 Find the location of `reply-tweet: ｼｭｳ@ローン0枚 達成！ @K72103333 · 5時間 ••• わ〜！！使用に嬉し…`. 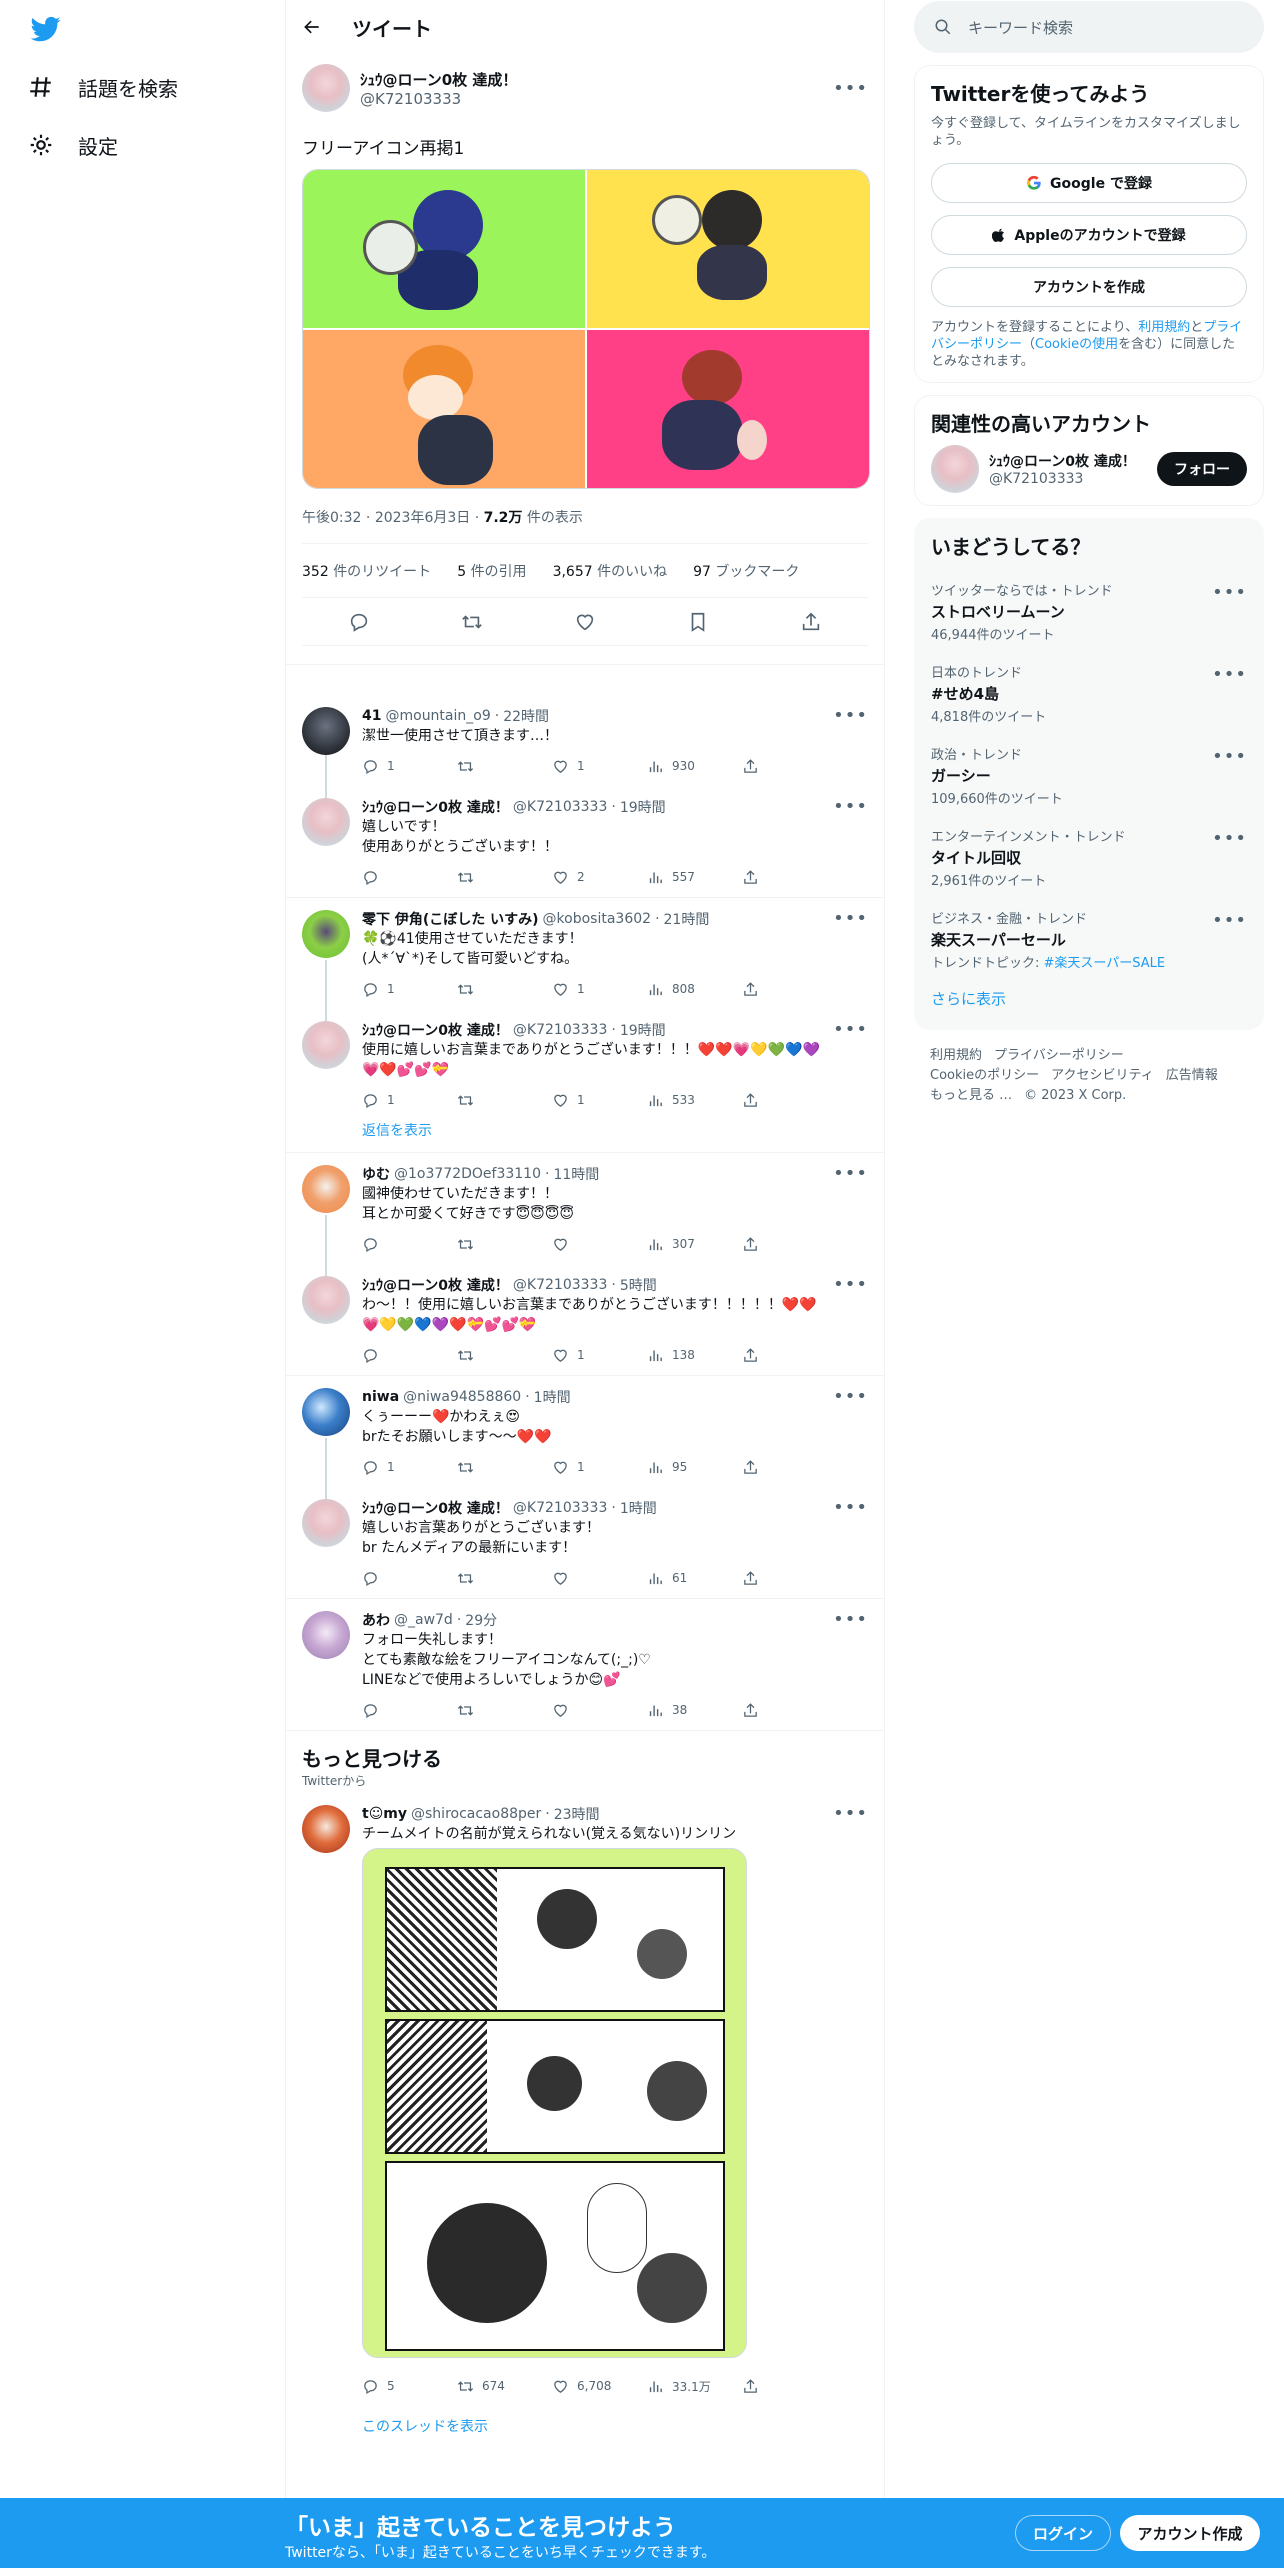

reply-tweet: ｼｭｳ@ローン0枚 達成！ @K72103333 · 5時間 ••• わ〜！！使用に嬉し… is located at coordinates (585, 1320).